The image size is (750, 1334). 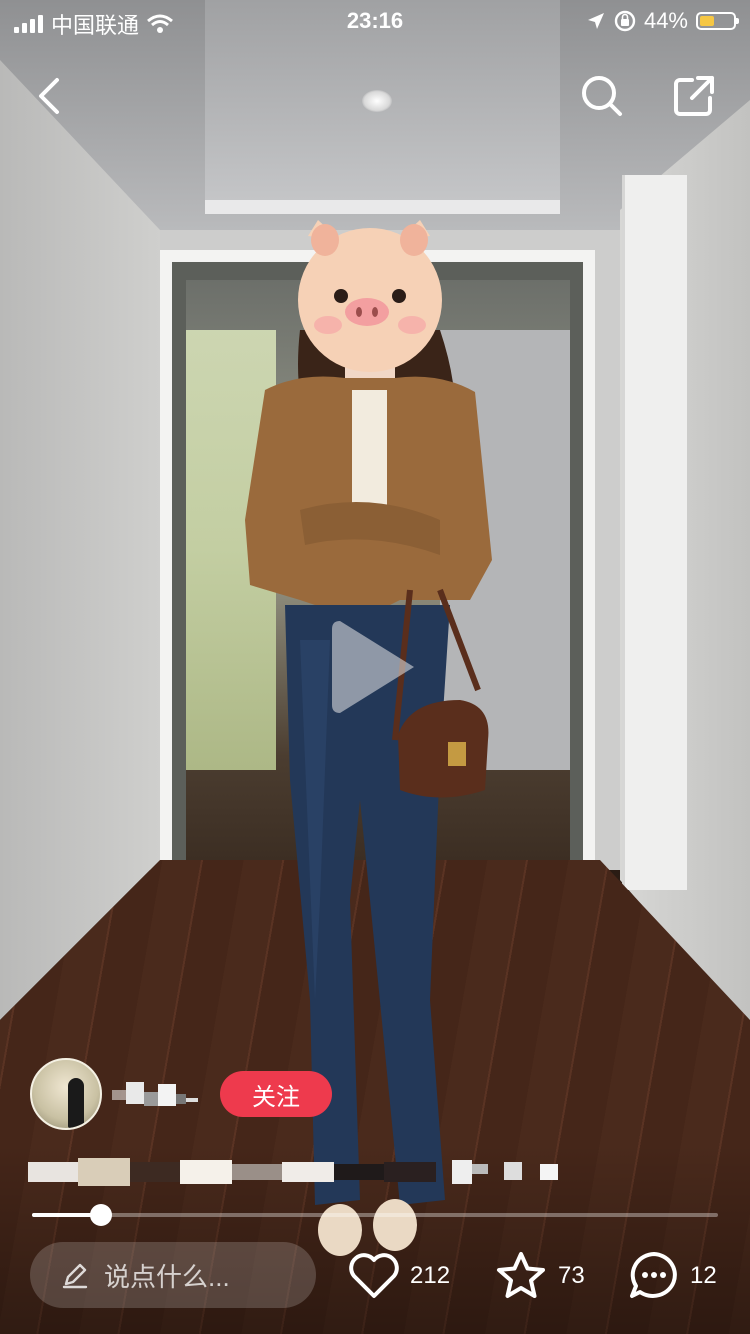 What do you see at coordinates (653, 1275) in the screenshot?
I see `chat-bubble-icon` at bounding box center [653, 1275].